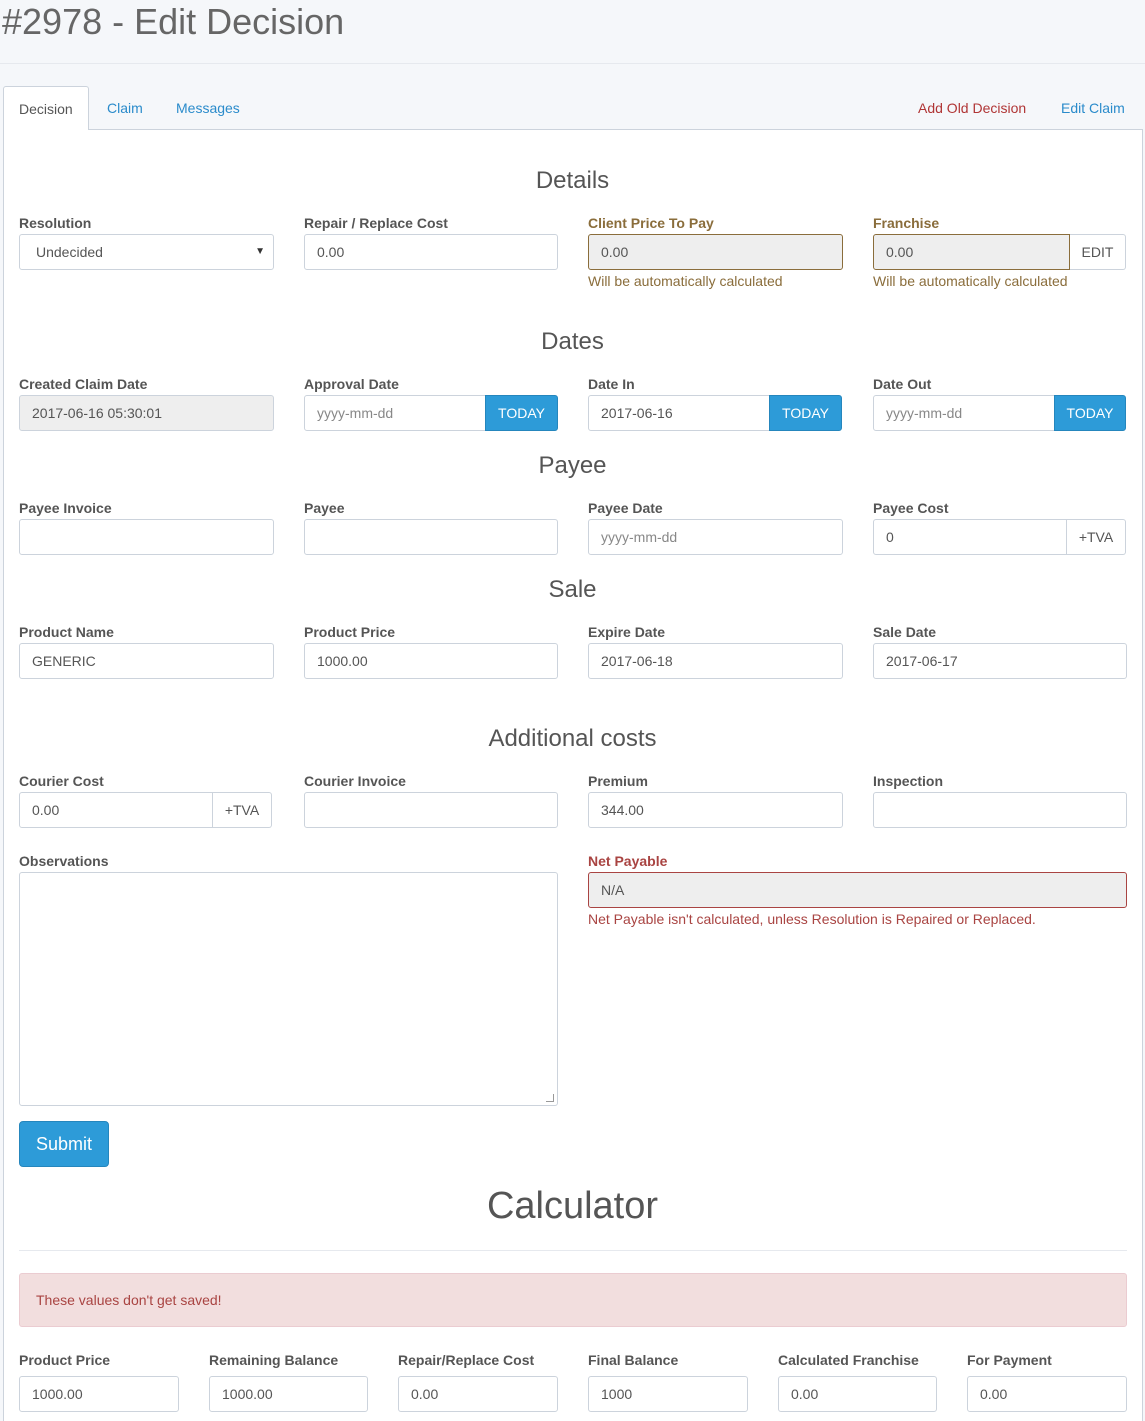  What do you see at coordinates (64, 861) in the screenshot?
I see `observations-label: Observations` at bounding box center [64, 861].